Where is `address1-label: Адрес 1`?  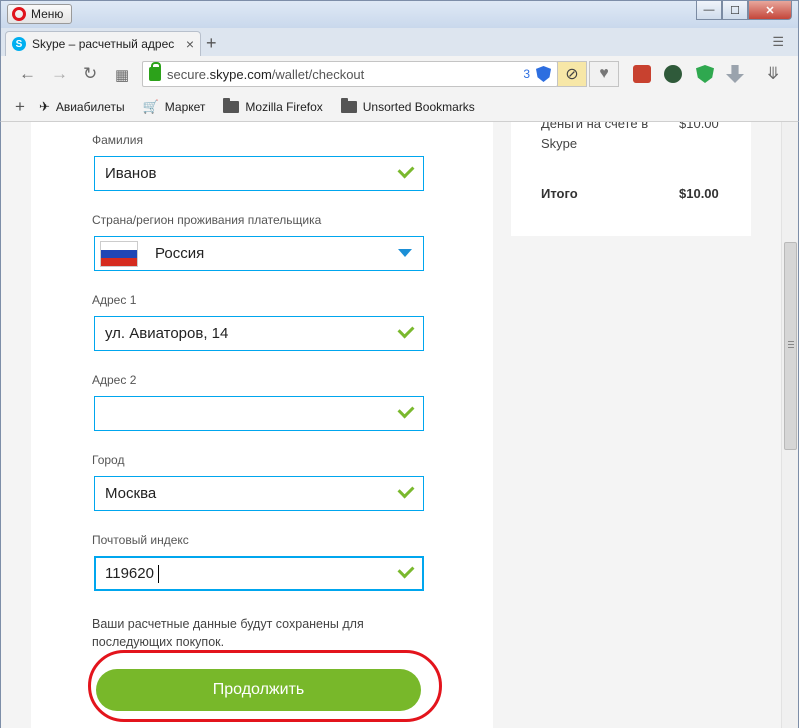
address1-label: Адрес 1 is located at coordinates (114, 300).